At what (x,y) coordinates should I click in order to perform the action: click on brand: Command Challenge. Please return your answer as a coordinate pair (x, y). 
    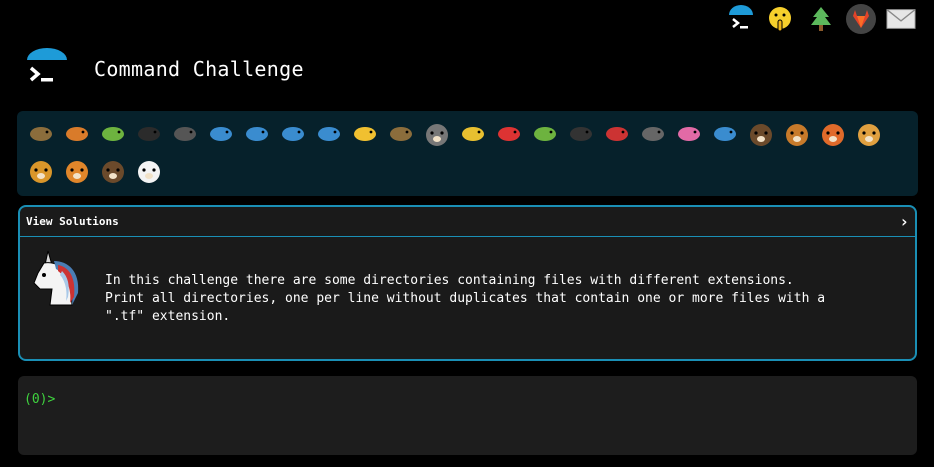
    Looking at the image, I should click on (165, 69).